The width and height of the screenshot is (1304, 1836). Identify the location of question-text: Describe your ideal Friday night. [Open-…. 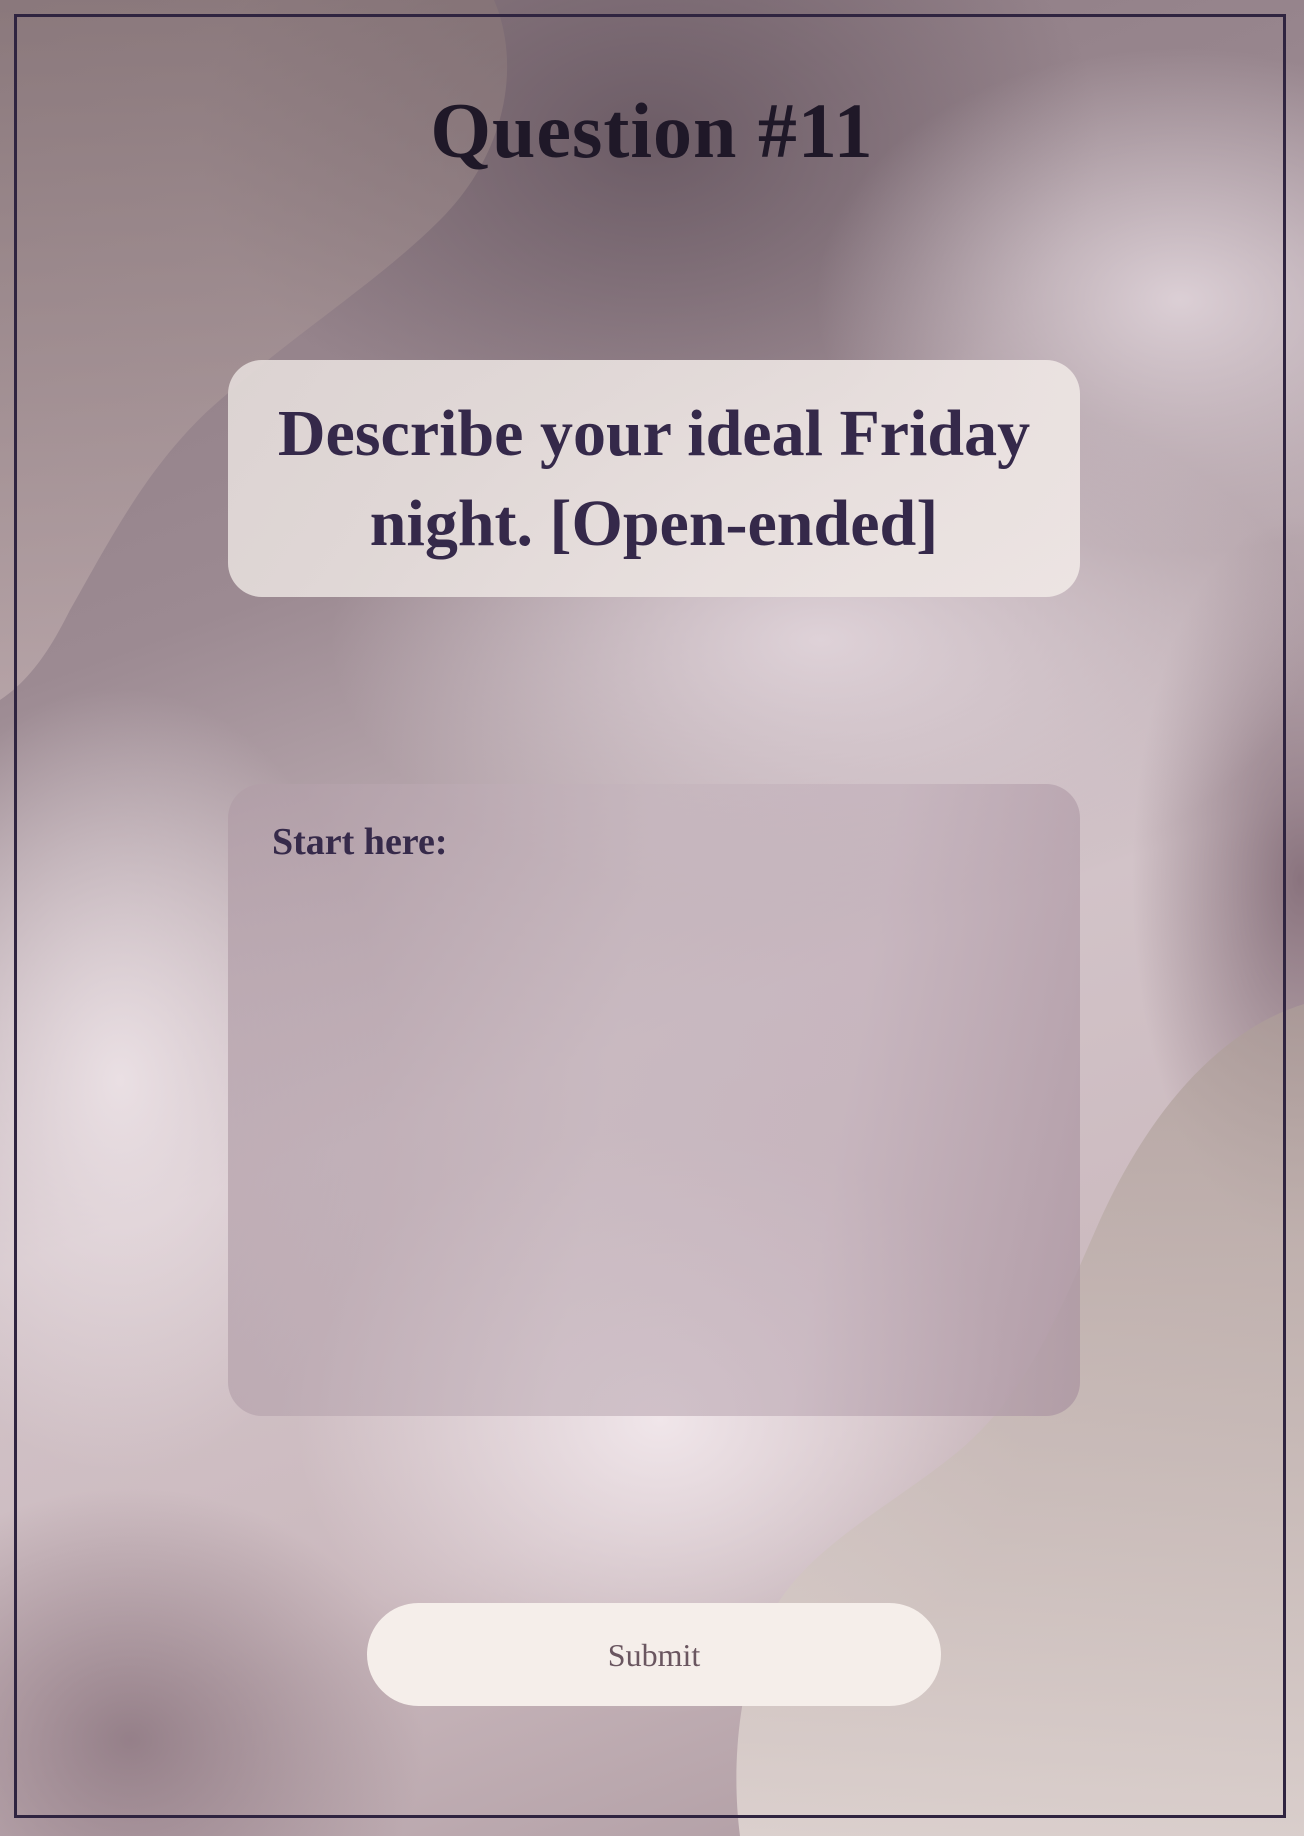
(654, 478).